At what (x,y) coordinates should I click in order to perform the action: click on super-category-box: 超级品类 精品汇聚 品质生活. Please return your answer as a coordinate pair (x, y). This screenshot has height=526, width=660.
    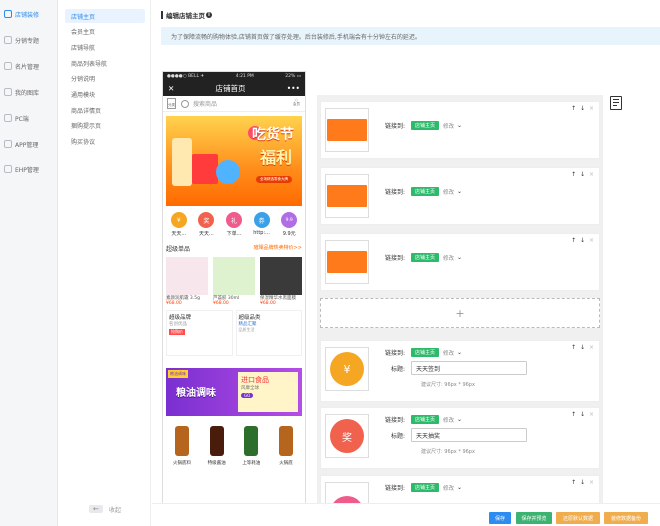
    Looking at the image, I should click on (268, 333).